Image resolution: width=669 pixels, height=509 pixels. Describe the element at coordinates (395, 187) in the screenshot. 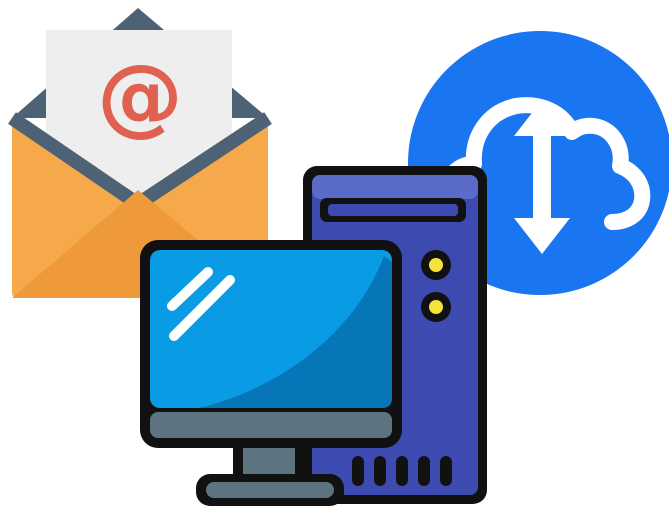

I see `tower-top-highlight` at that location.